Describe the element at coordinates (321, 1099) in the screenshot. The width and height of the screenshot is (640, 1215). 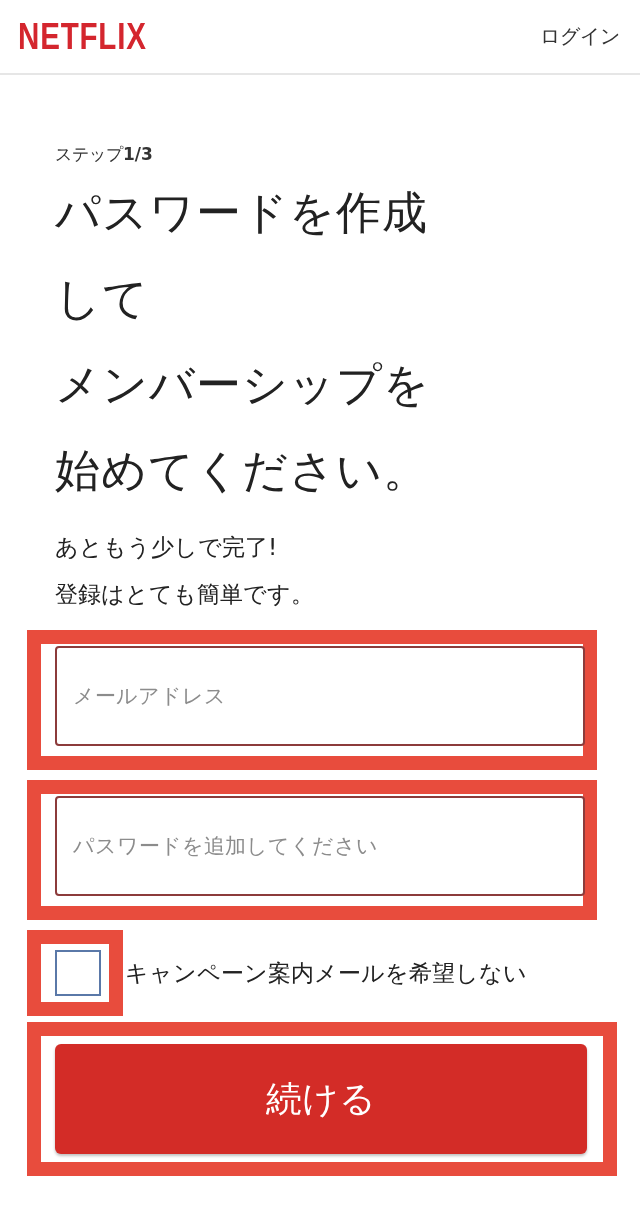
I see `continue-button: 続ける` at that location.